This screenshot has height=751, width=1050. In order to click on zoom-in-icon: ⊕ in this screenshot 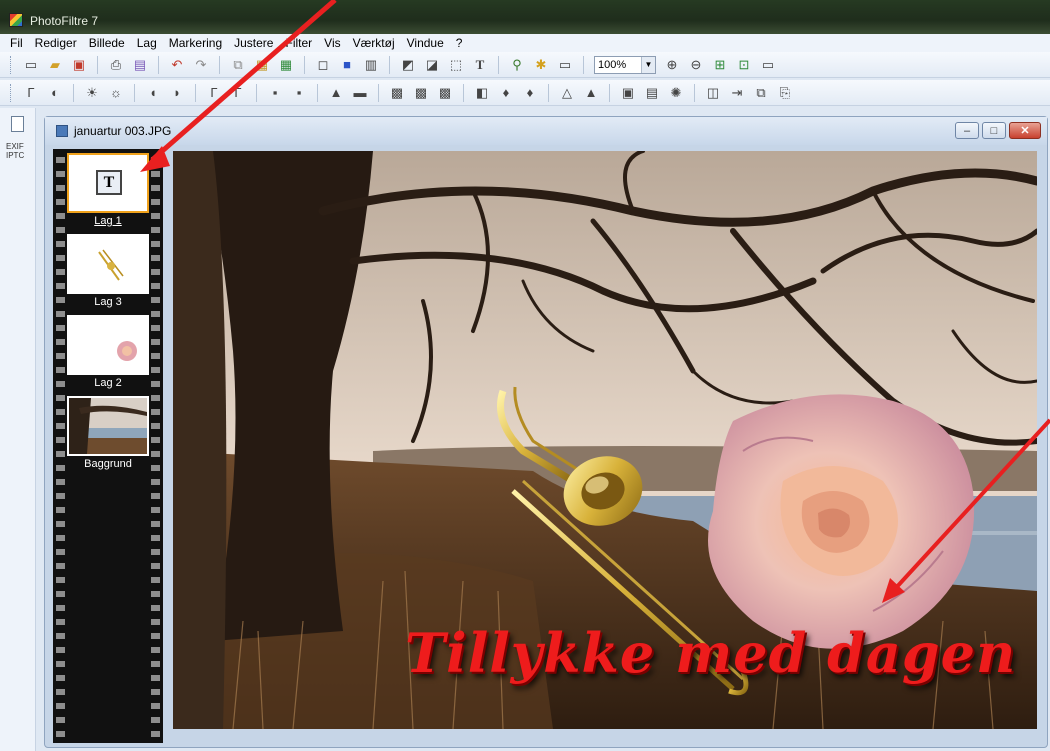, I will do `click(672, 65)`.